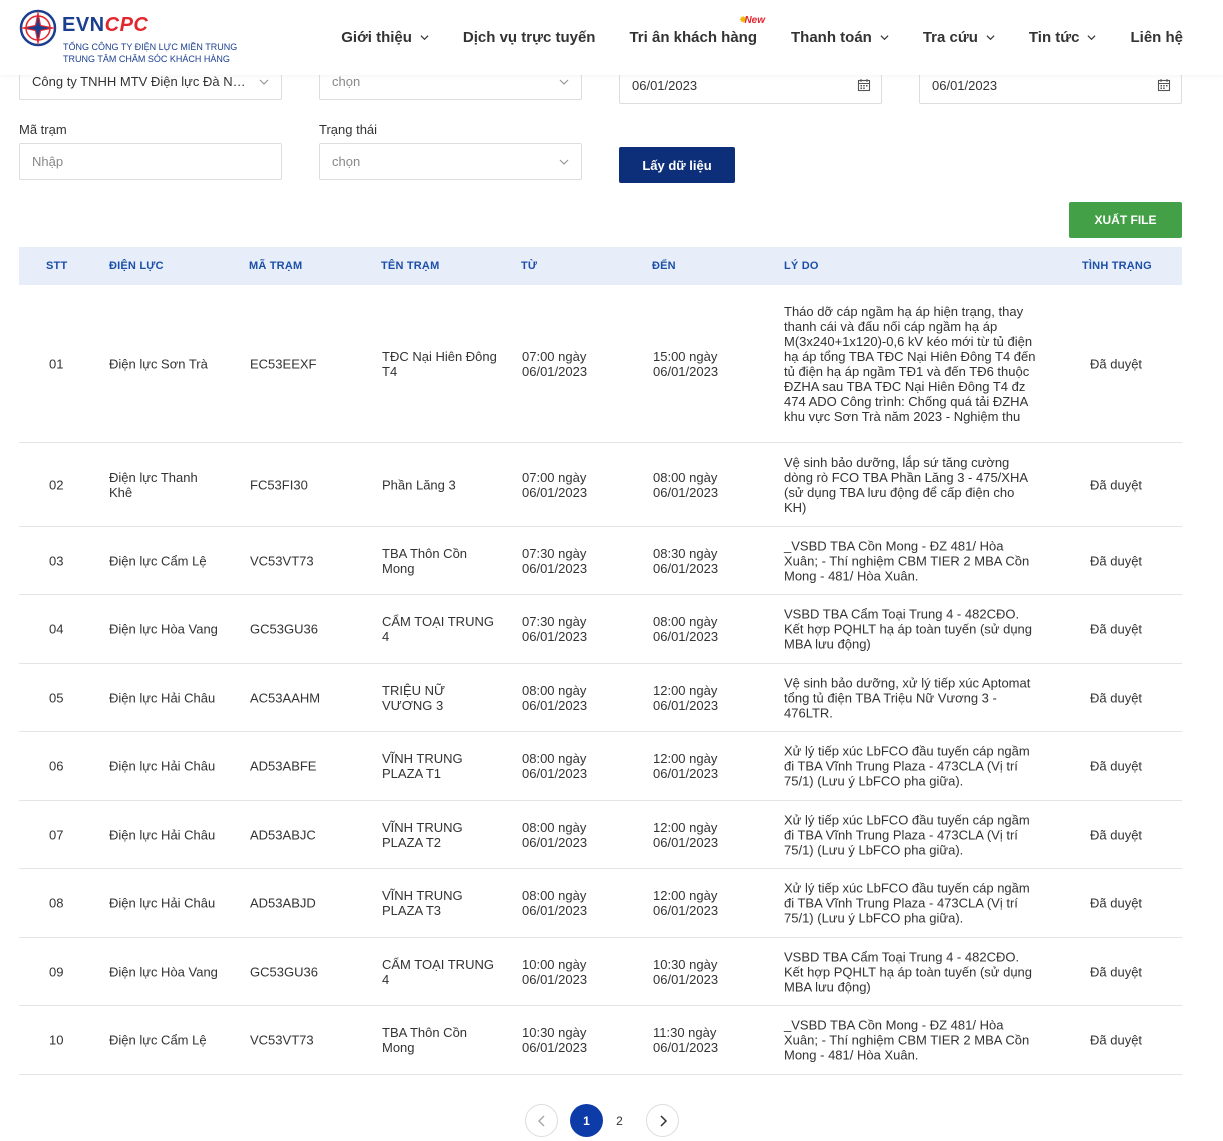 The width and height of the screenshot is (1223, 1141). Describe the element at coordinates (385, 37) in the screenshot. I see `nav-gioi-thieu: Giới thiệu` at that location.